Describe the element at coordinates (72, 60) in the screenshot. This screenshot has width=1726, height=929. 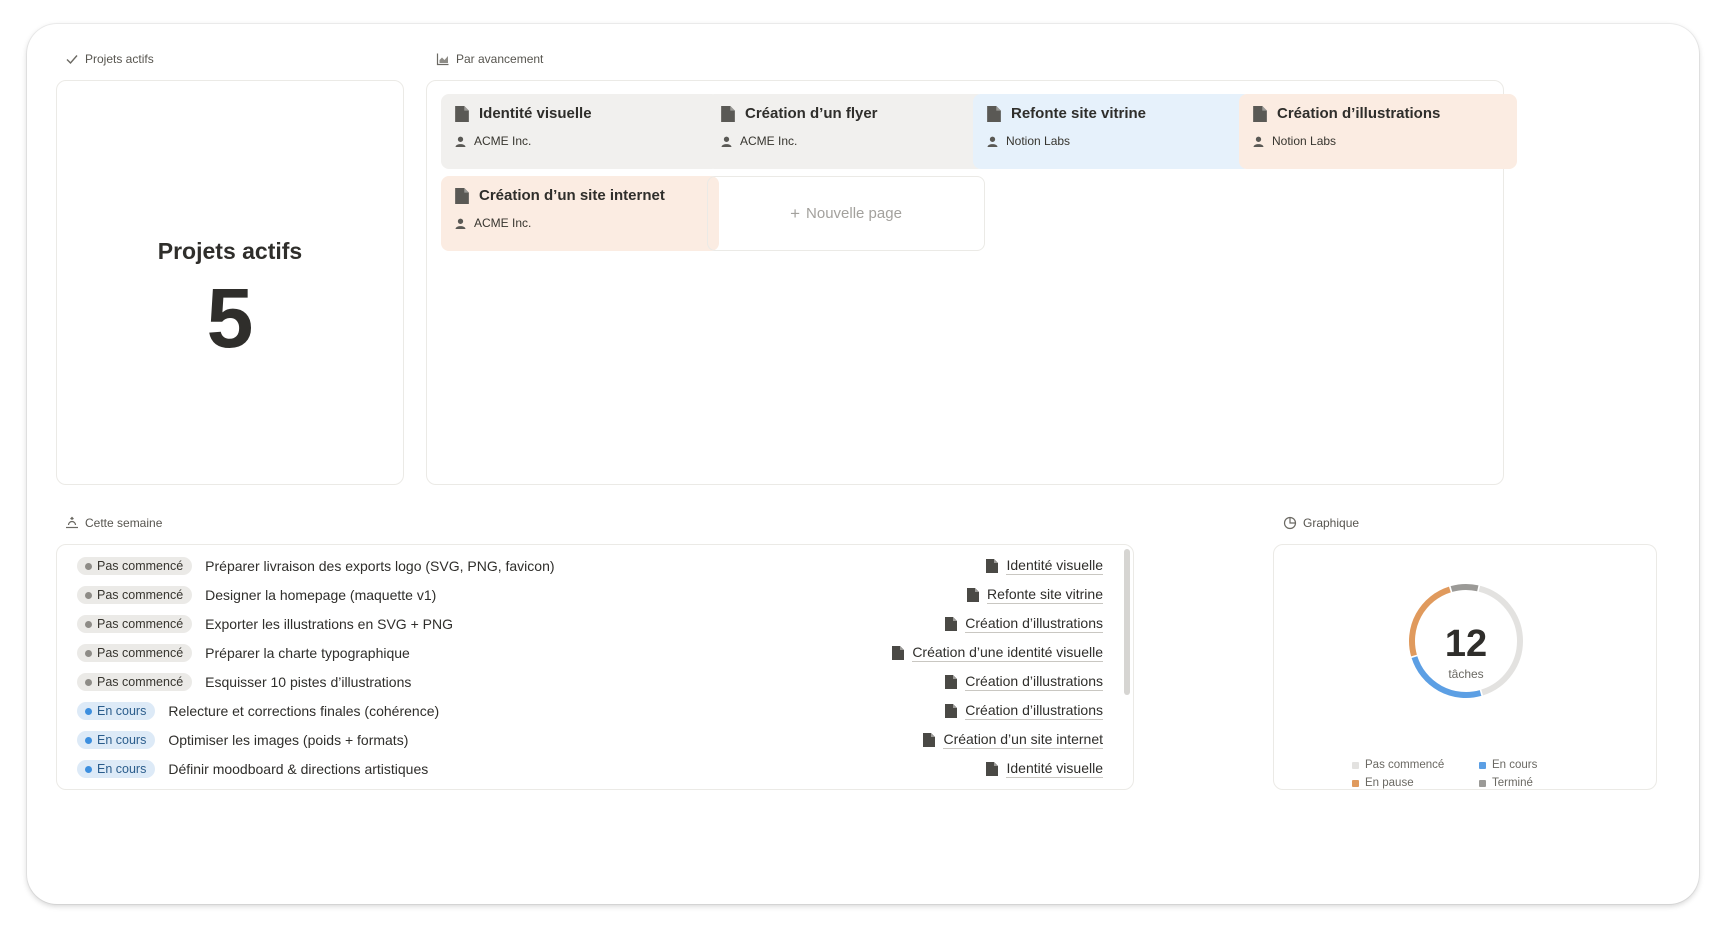
I see `checkmark-icon` at that location.